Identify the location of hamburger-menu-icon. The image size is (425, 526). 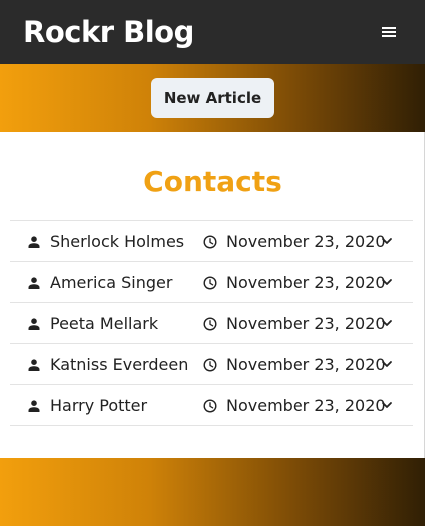
(389, 32).